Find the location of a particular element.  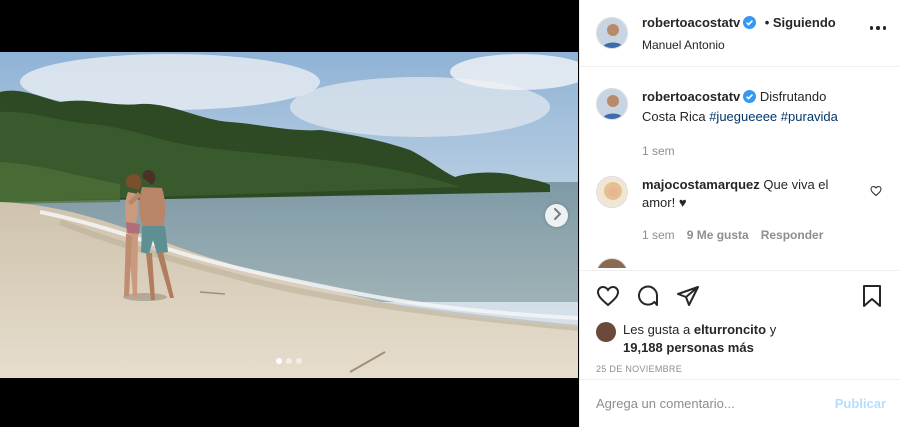

likes-joiner: y is located at coordinates (773, 329).